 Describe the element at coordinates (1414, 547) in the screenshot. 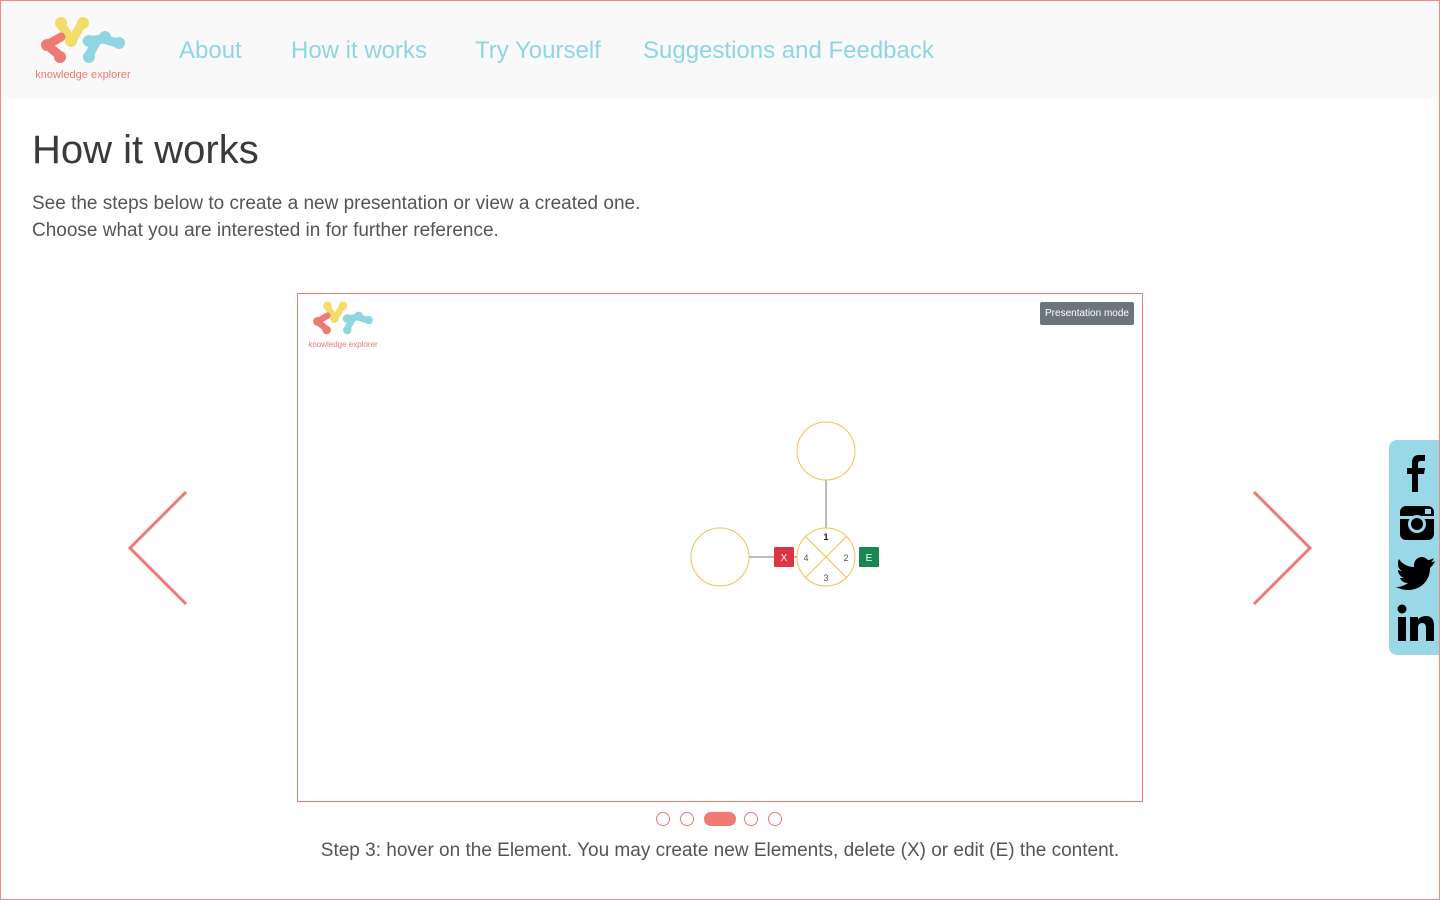

I see `social-sidebar` at that location.